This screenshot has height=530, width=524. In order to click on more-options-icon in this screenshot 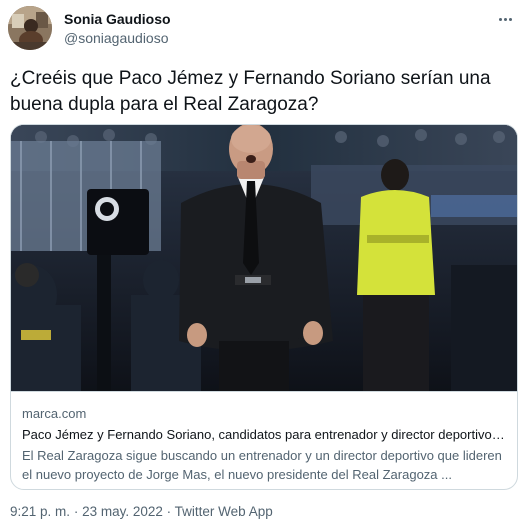, I will do `click(505, 19)`.